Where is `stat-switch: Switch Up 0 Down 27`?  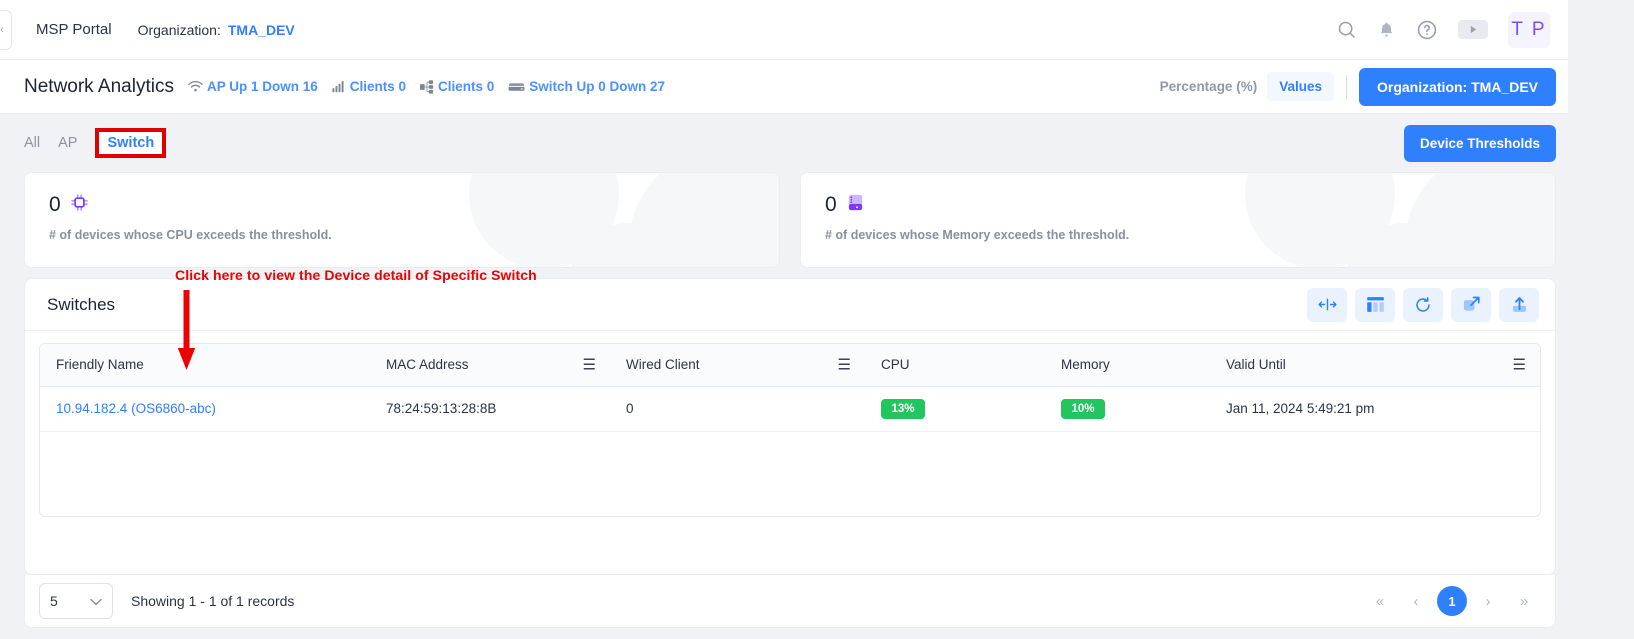
stat-switch: Switch Up 0 Down 27 is located at coordinates (586, 86).